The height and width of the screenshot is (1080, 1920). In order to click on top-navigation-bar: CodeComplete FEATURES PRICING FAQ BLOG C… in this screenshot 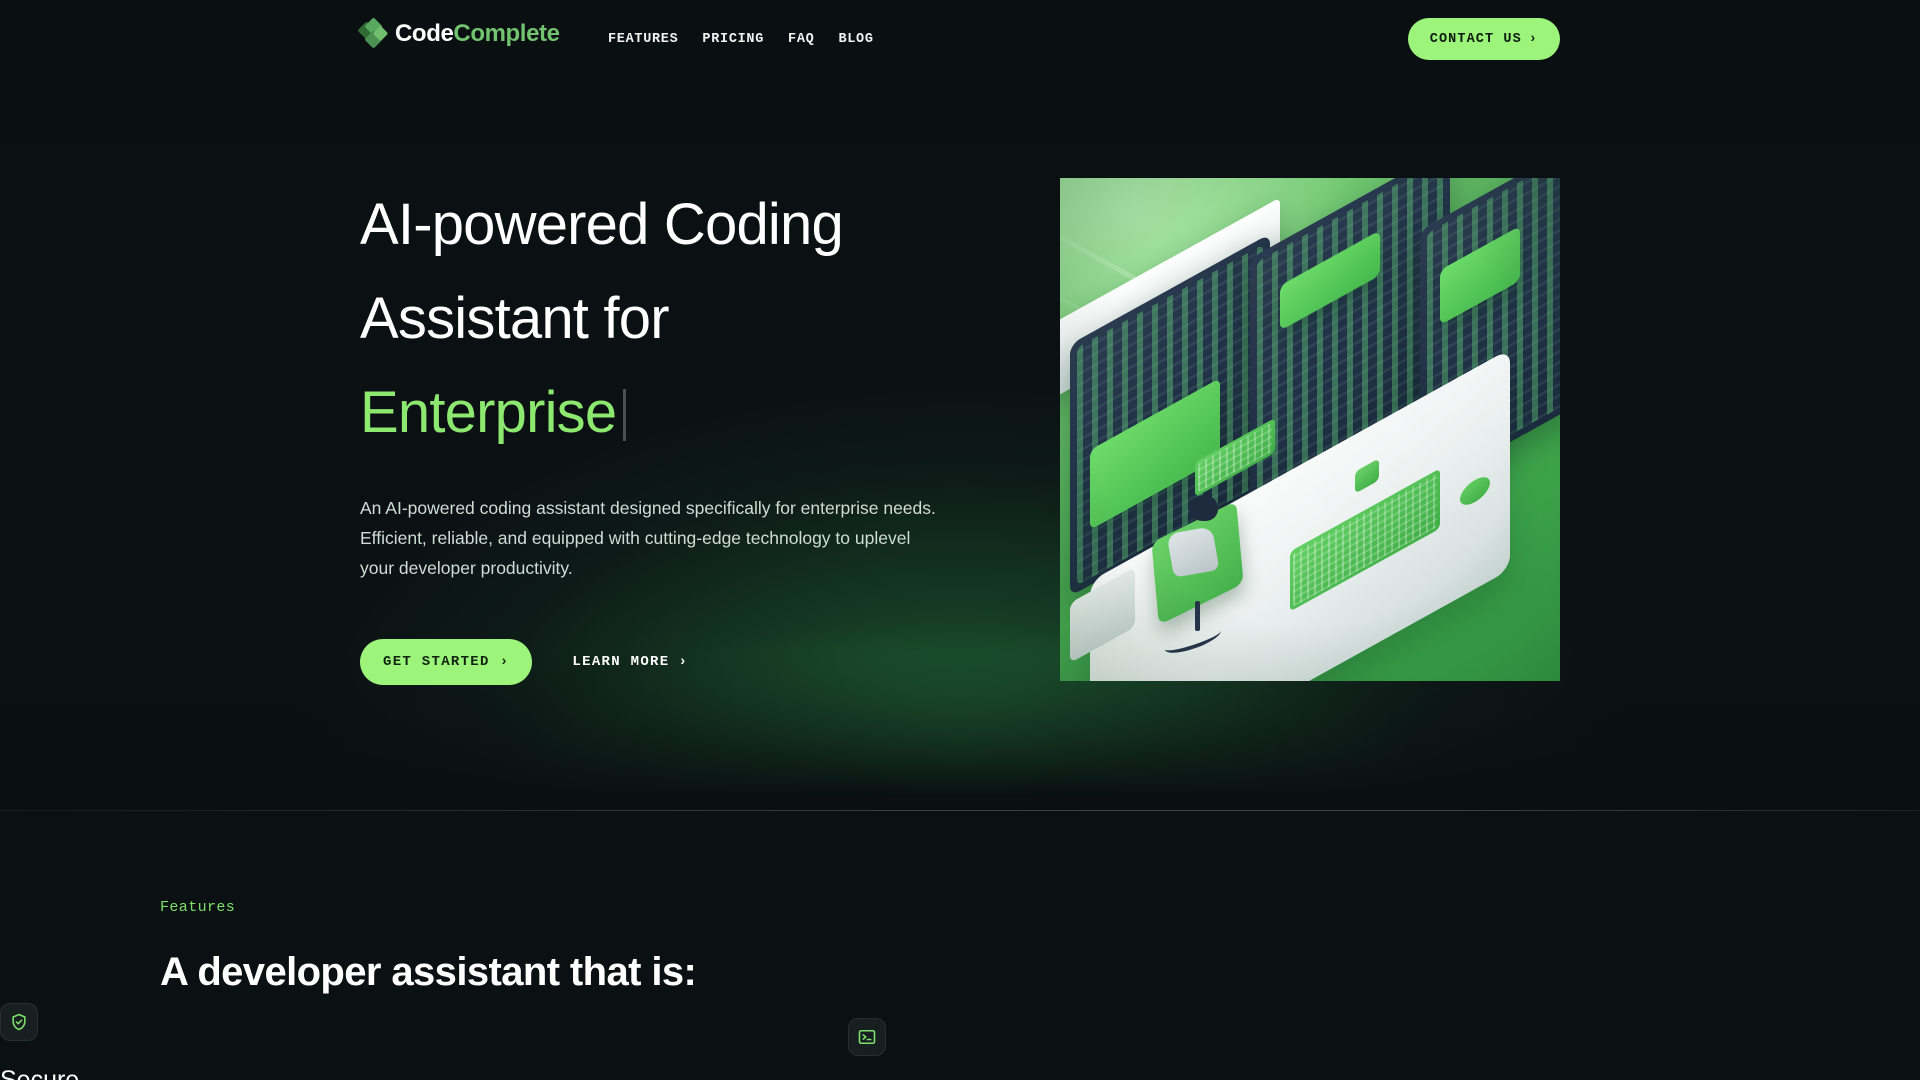, I will do `click(960, 42)`.